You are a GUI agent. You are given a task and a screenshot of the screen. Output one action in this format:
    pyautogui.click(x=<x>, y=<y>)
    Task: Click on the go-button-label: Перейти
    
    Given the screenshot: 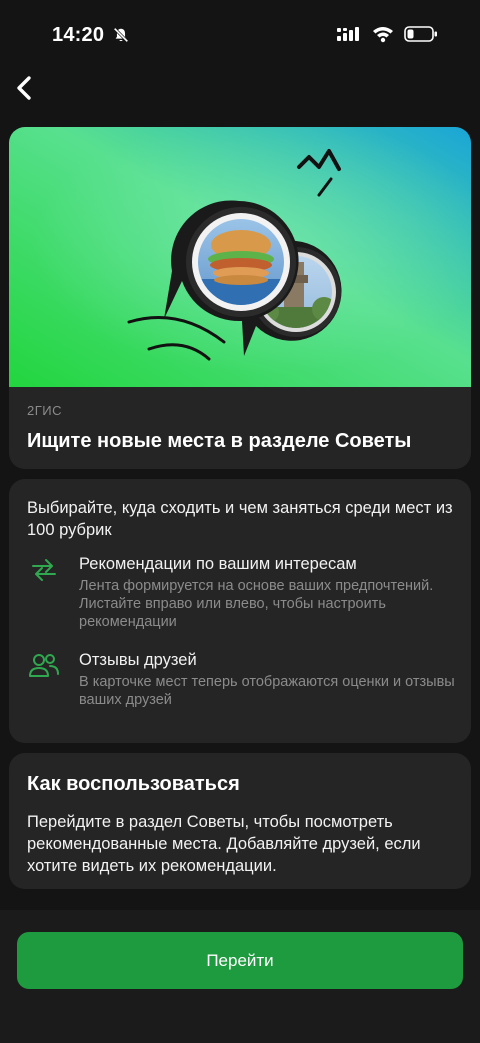 What is the action you would take?
    pyautogui.click(x=240, y=960)
    